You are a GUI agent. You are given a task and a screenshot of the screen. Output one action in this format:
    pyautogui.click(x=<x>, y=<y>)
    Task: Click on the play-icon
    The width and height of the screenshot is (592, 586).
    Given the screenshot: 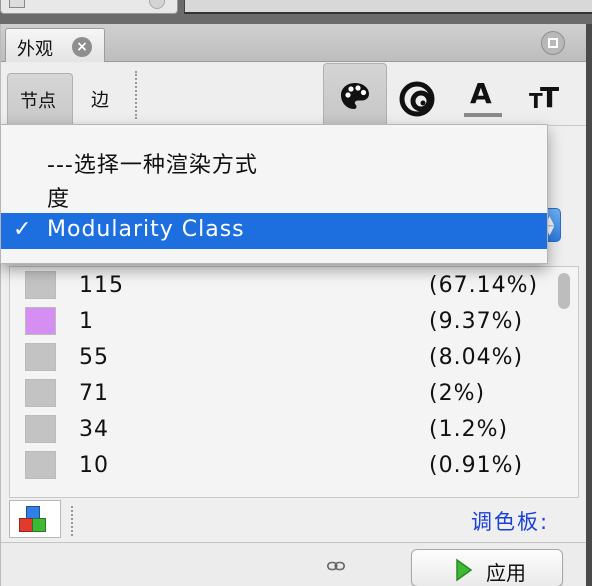 What is the action you would take?
    pyautogui.click(x=464, y=570)
    